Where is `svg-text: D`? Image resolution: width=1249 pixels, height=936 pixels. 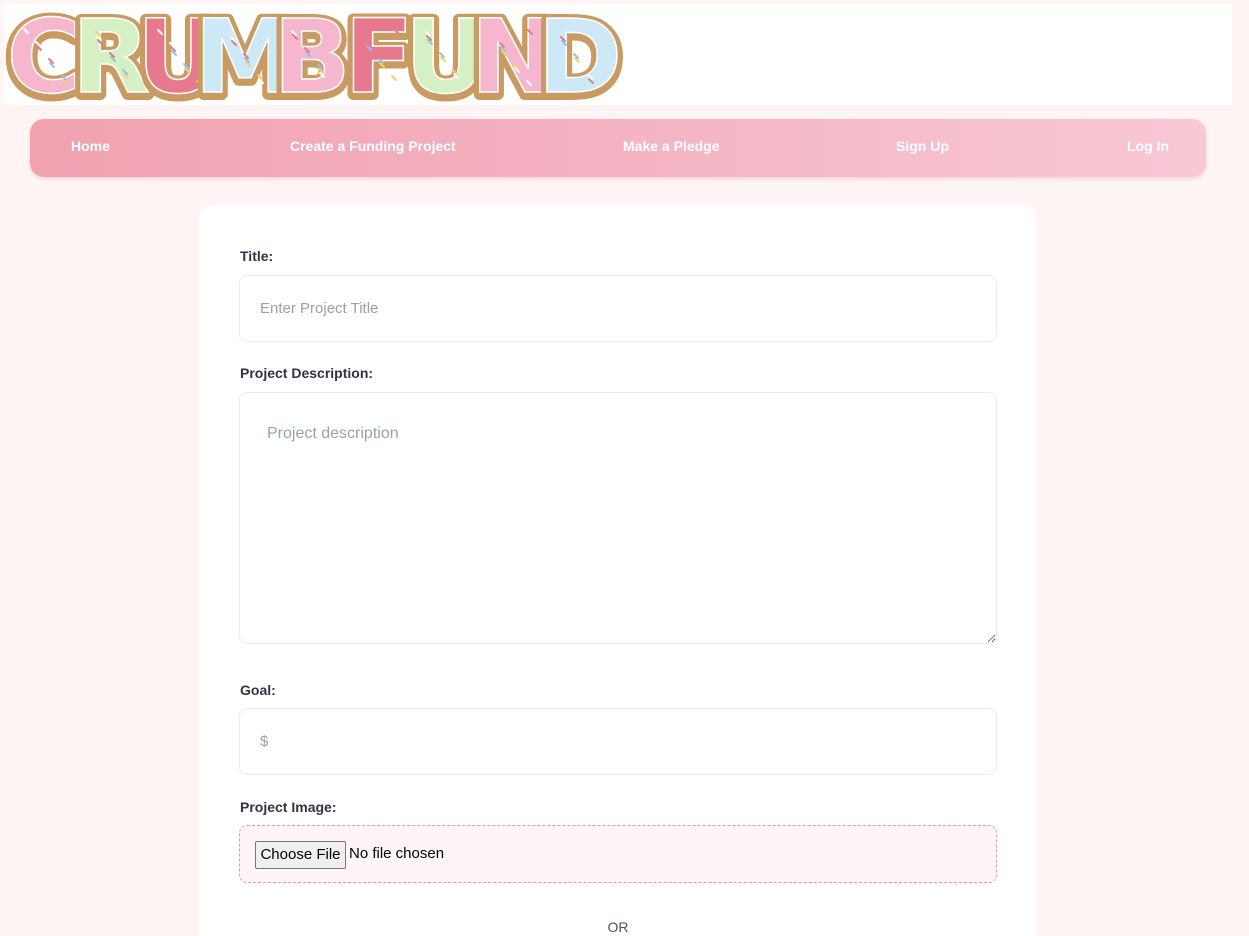 svg-text: D is located at coordinates (580, 54).